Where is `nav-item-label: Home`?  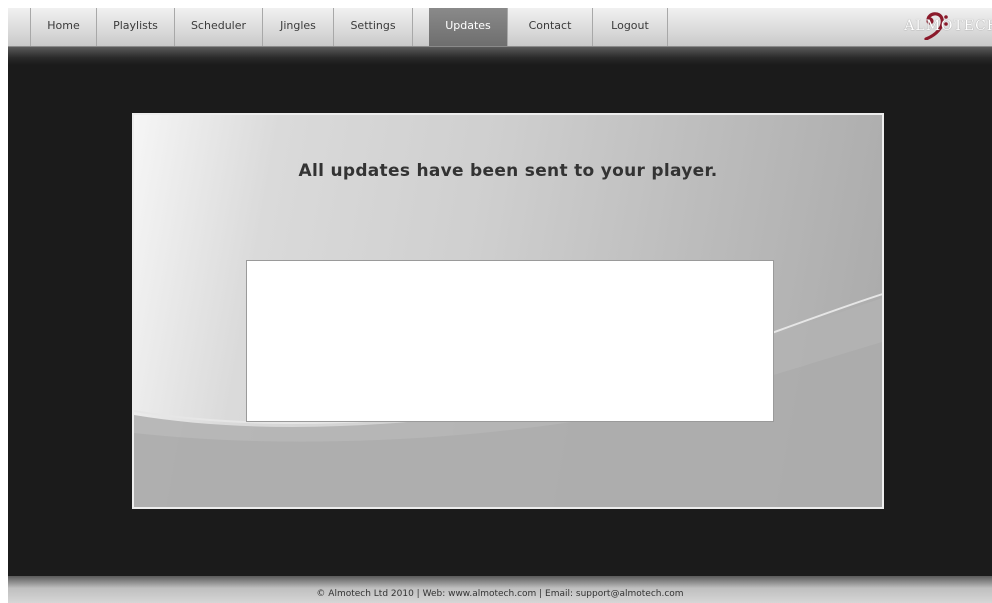 nav-item-label: Home is located at coordinates (63, 25).